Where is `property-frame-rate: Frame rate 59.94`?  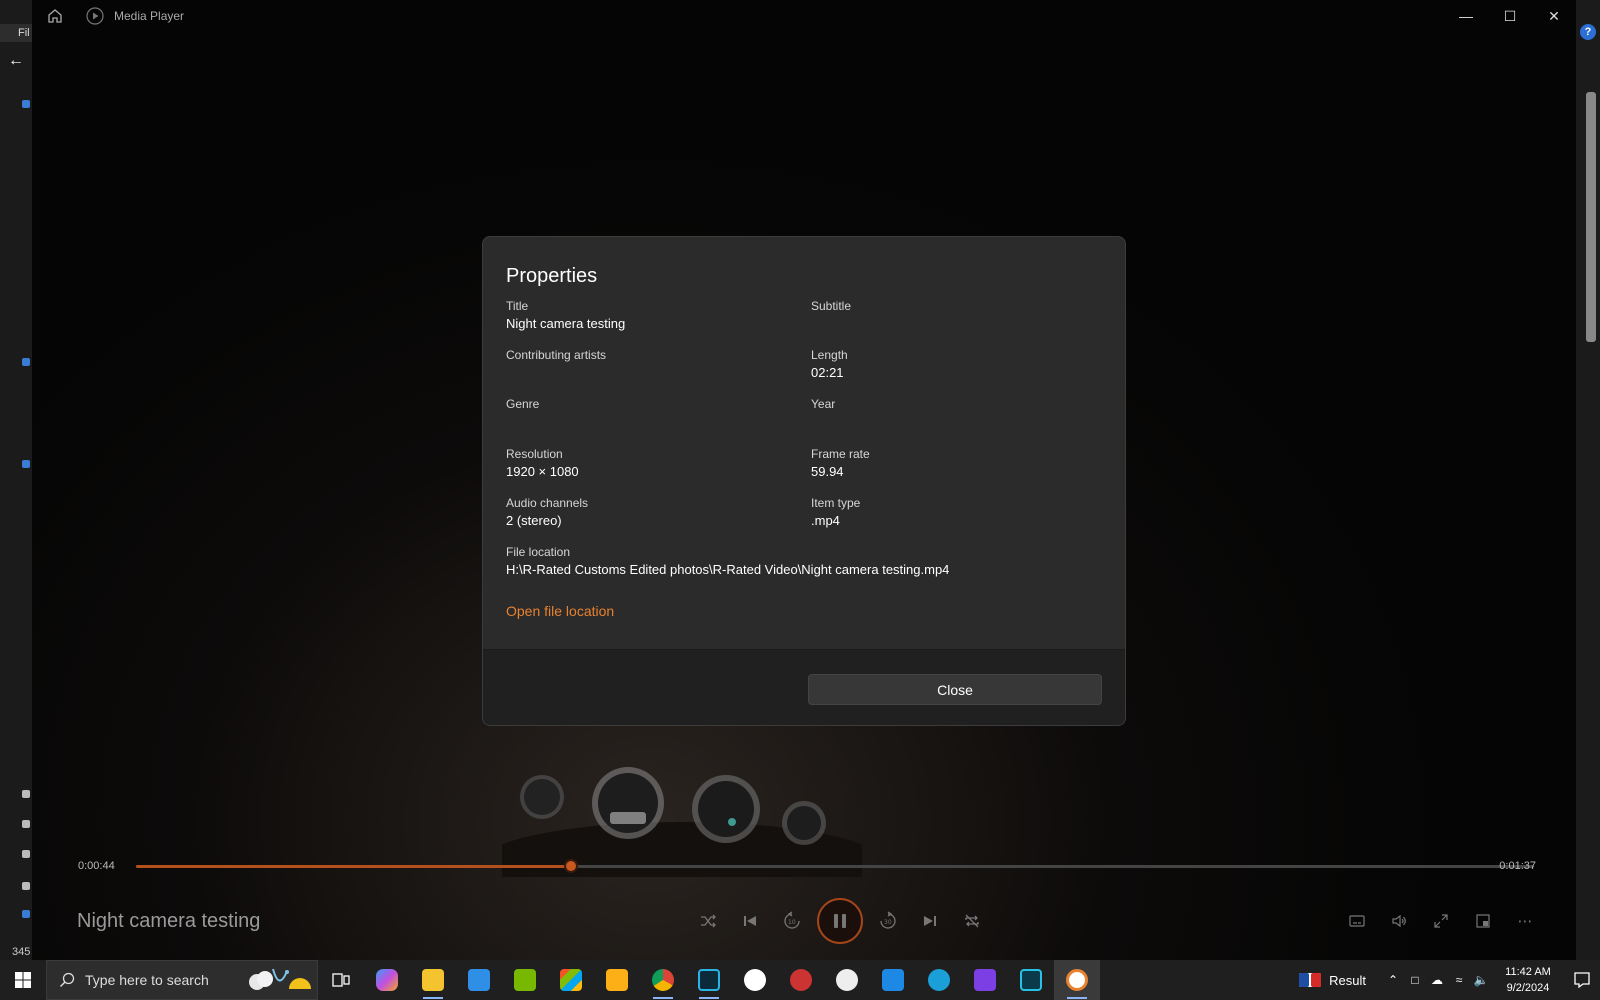
property-frame-rate: Frame rate 59.94 is located at coordinates (956, 463).